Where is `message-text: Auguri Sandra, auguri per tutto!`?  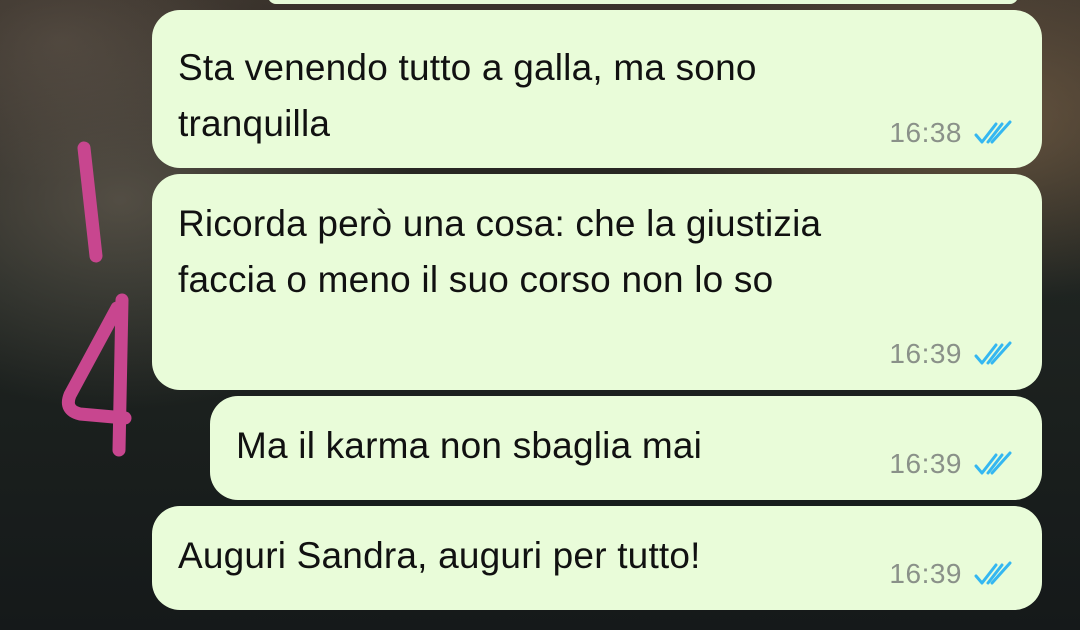 message-text: Auguri Sandra, auguri per tutto! is located at coordinates (439, 555).